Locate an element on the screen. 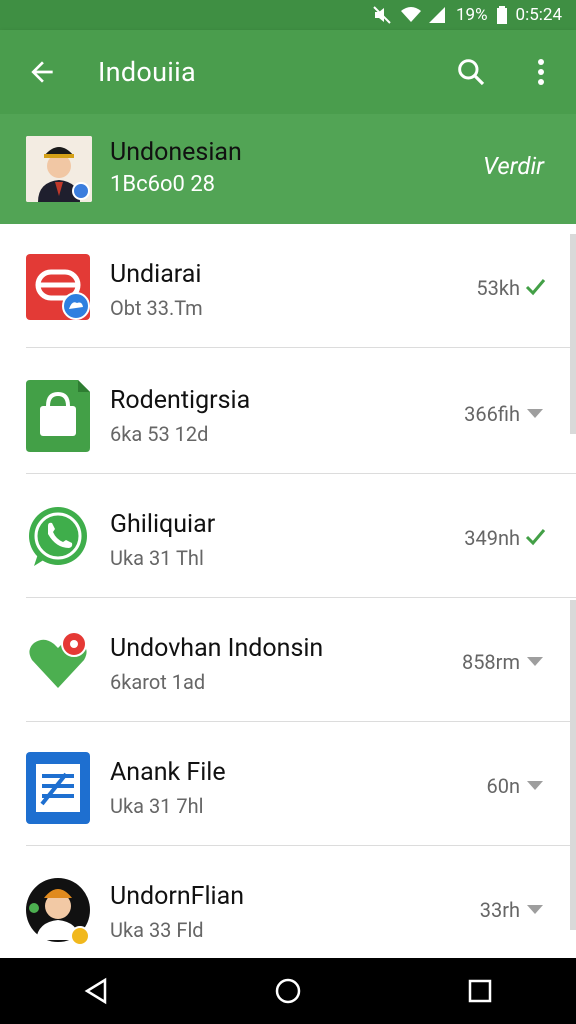 The height and width of the screenshot is (1024, 576). heart-pin-icon is located at coordinates (58, 661).